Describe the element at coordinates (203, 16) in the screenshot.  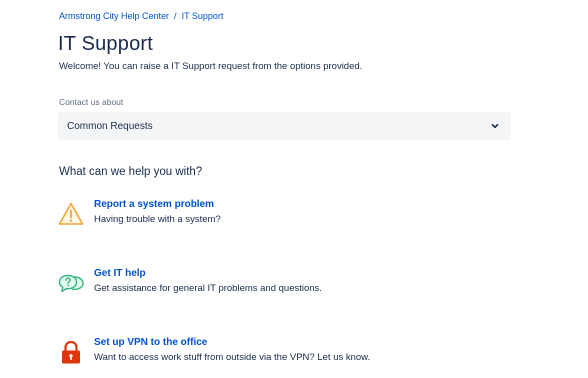
I see `breadcrumb-current-link: IT Support` at that location.